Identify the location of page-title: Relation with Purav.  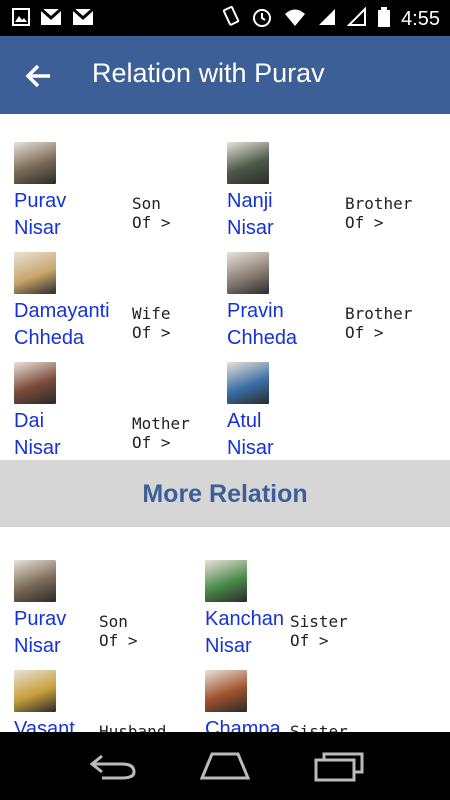
(208, 73).